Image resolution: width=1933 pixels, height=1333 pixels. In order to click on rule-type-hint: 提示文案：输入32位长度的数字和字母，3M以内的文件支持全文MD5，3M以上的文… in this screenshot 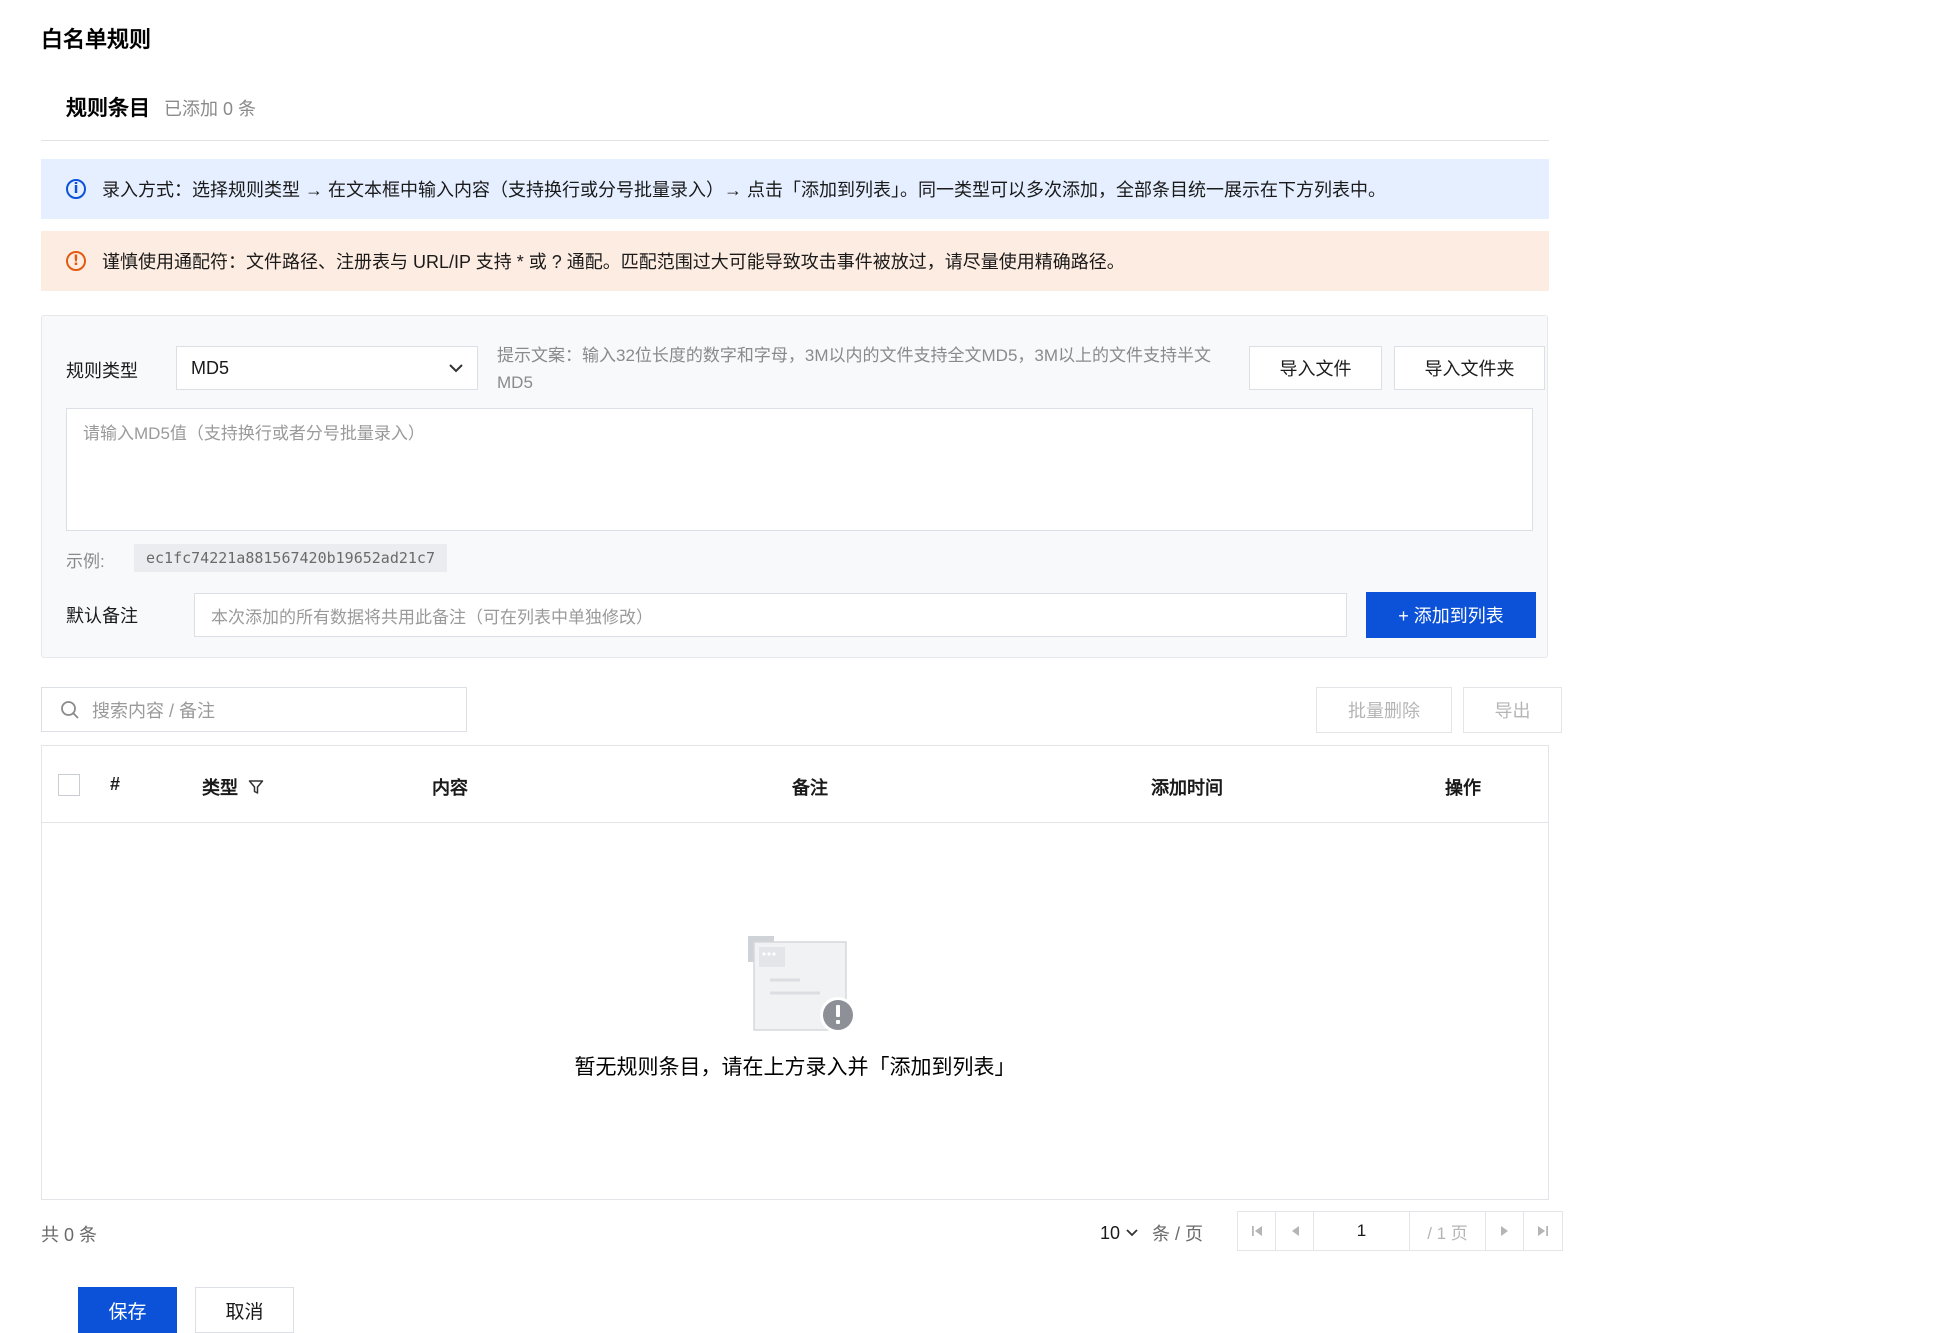, I will do `click(854, 369)`.